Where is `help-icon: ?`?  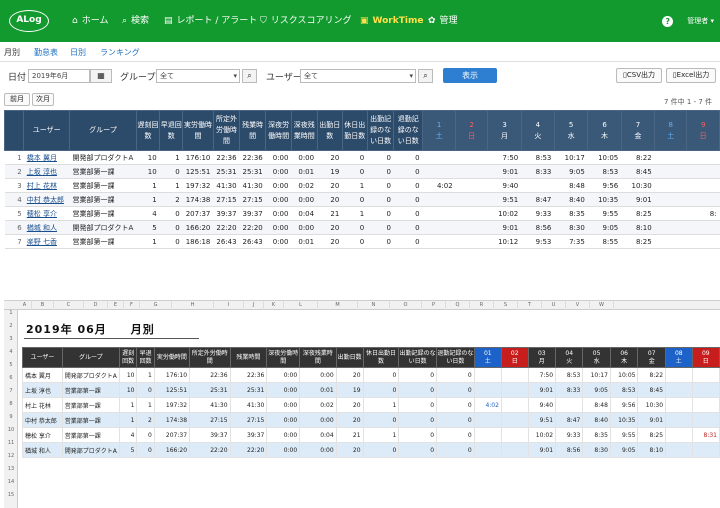 help-icon: ? is located at coordinates (668, 21).